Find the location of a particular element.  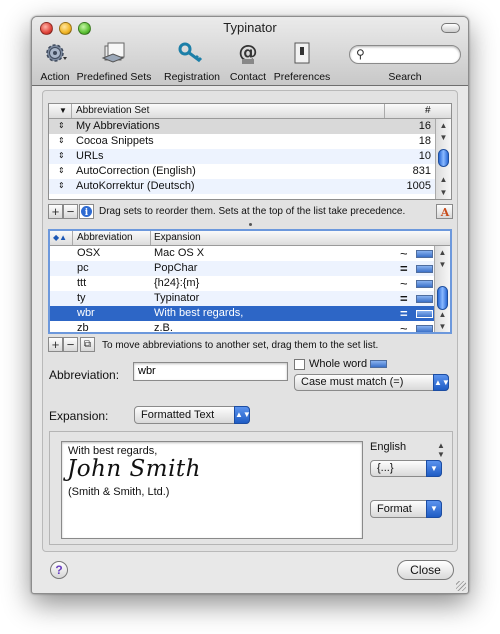

set-row: ⇕ URLs 10 is located at coordinates (242, 156).